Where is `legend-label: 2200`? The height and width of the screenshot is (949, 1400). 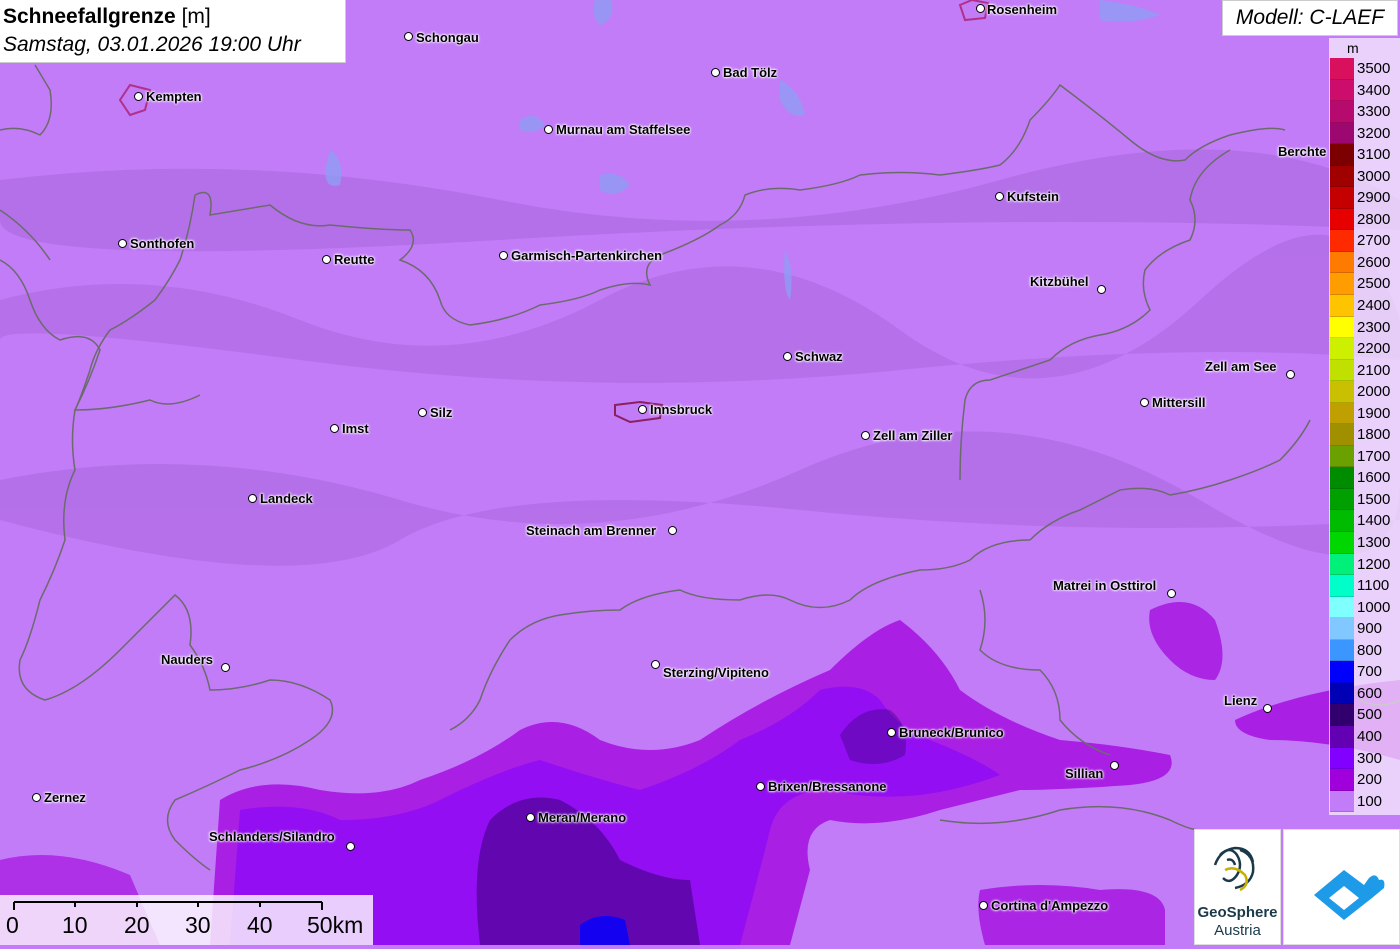 legend-label: 2200 is located at coordinates (1374, 349).